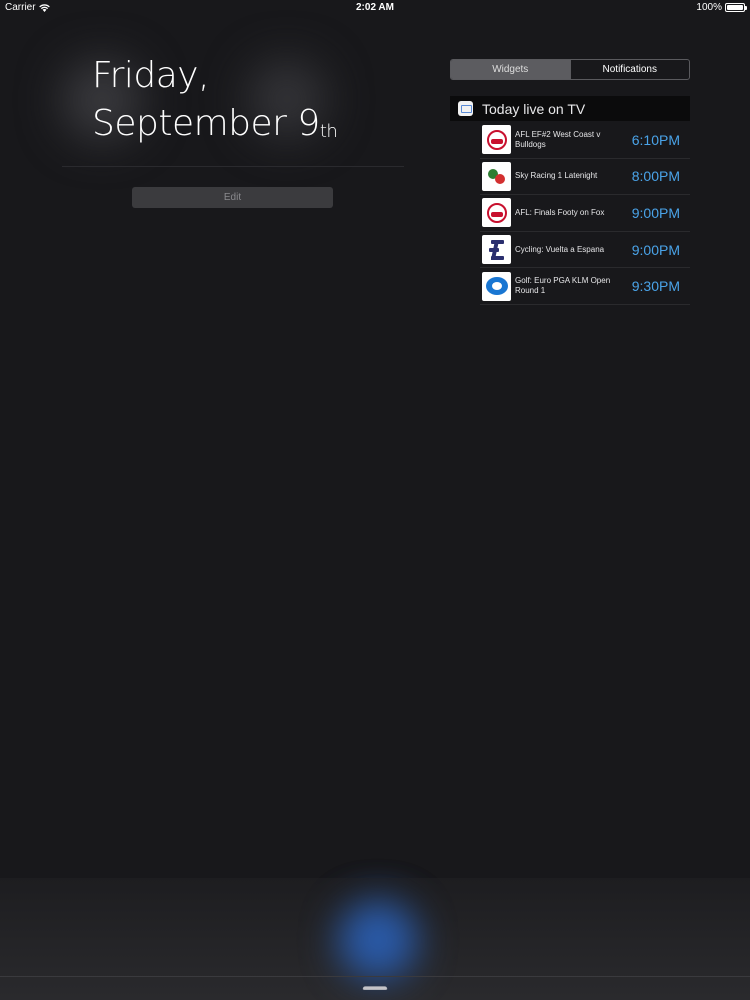 The image size is (750, 1000). Describe the element at coordinates (655, 286) in the screenshot. I see `show-time: 9:30PM` at that location.